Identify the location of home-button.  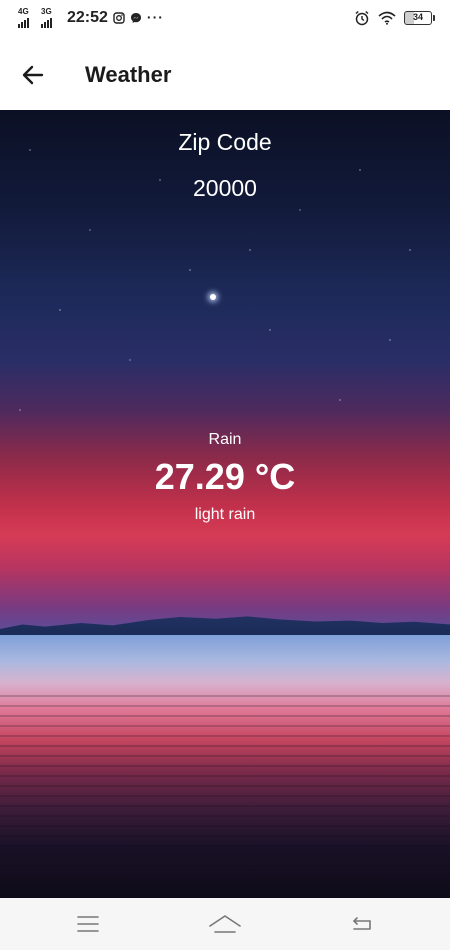
(225, 924).